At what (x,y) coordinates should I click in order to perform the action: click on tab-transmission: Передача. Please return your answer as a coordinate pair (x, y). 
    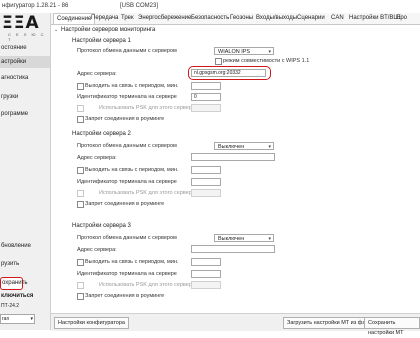
    Looking at the image, I should click on (104, 18).